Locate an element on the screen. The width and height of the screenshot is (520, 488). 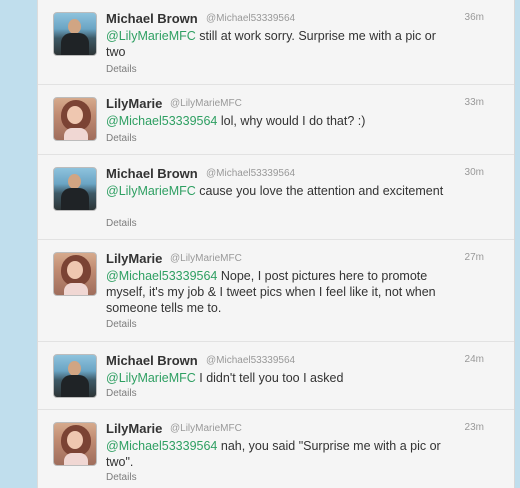
tweet-time: 33m is located at coordinates (474, 102).